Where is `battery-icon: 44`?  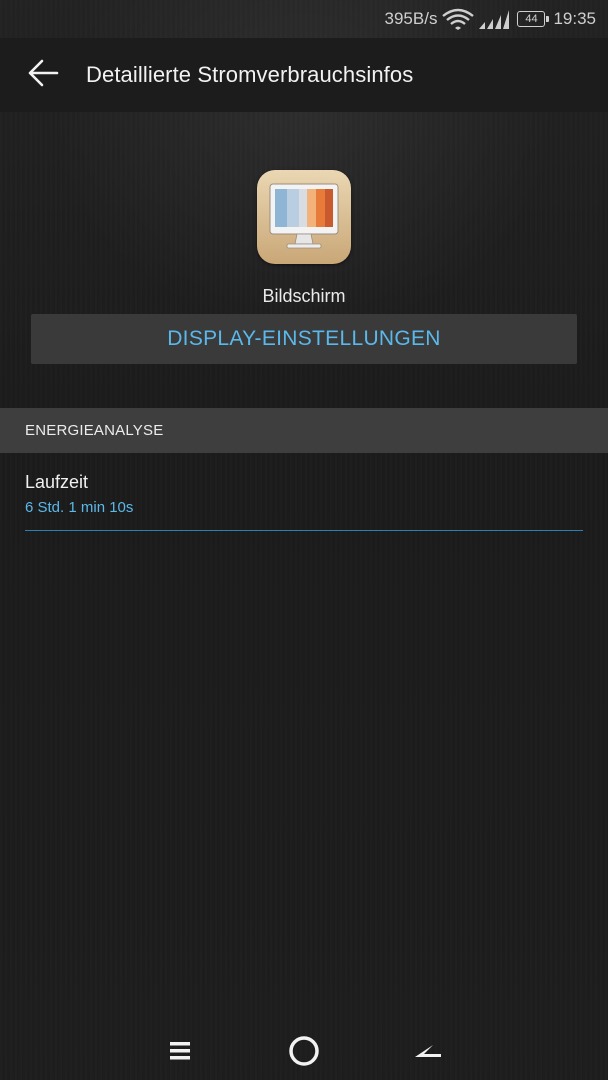 battery-icon: 44 is located at coordinates (533, 19).